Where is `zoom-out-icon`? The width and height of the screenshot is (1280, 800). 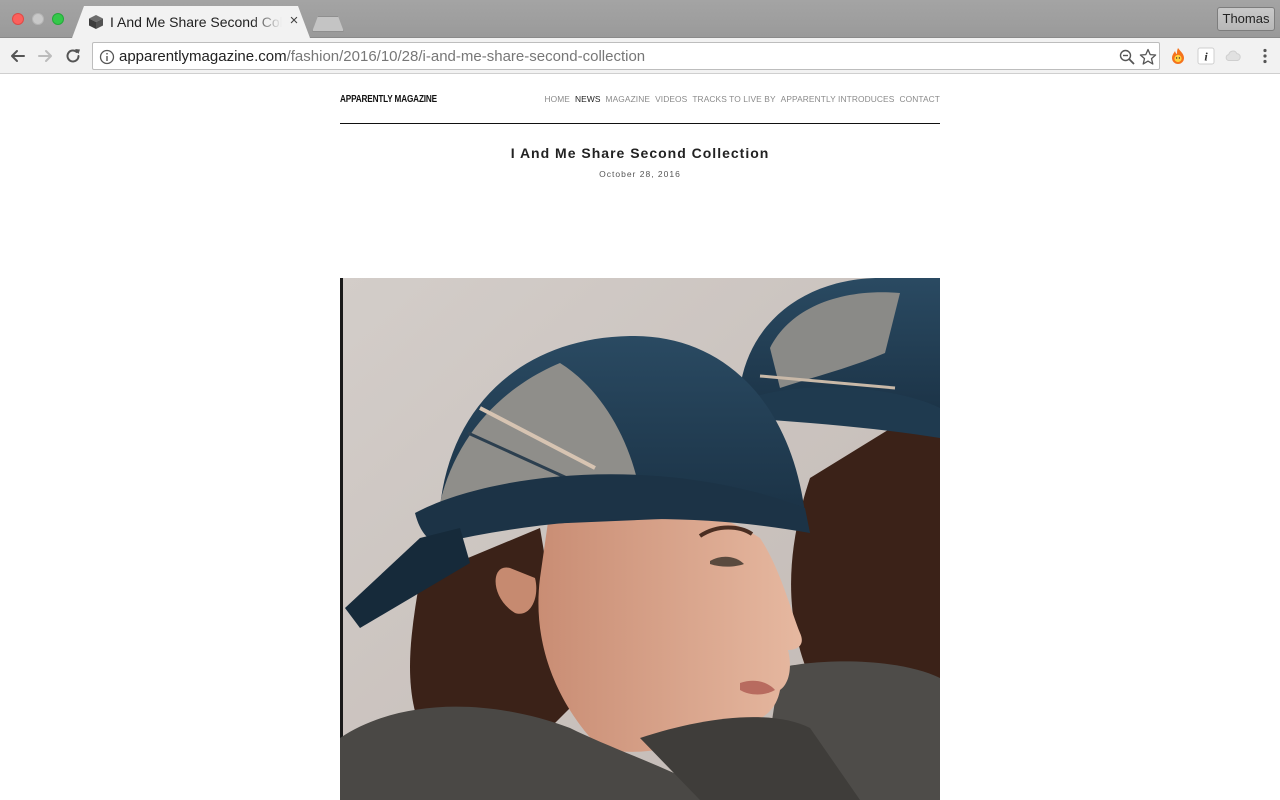 zoom-out-icon is located at coordinates (1127, 57).